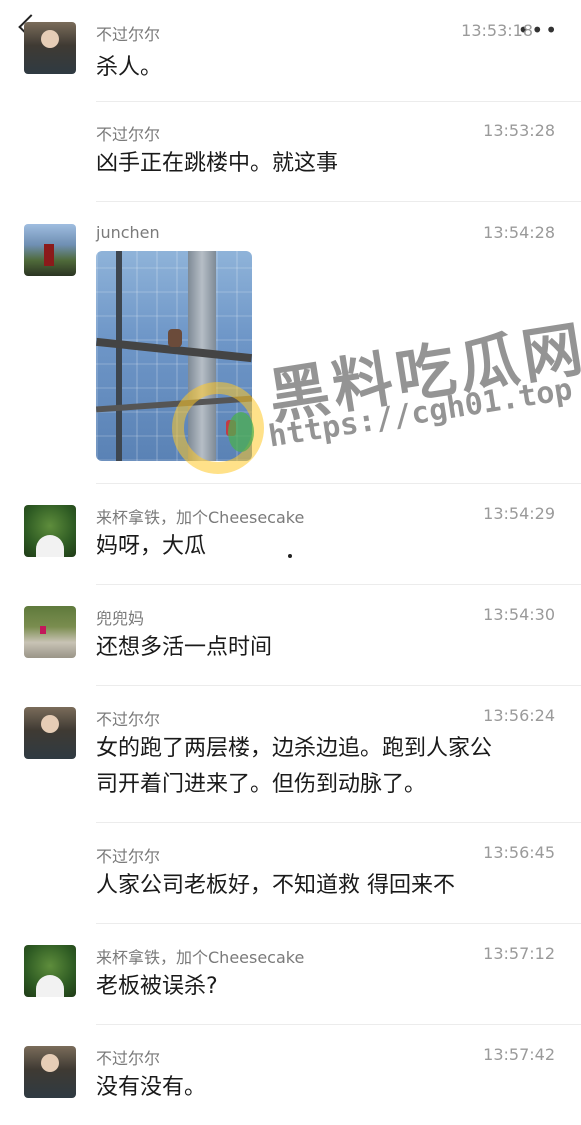 The width and height of the screenshot is (581, 1125). I want to click on message-time: 13:57:42, so click(519, 1054).